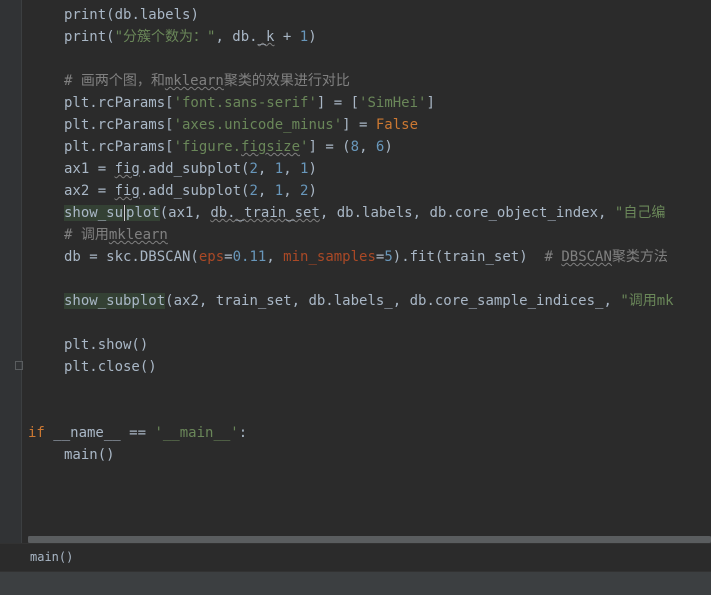 Image resolution: width=711 pixels, height=595 pixels. What do you see at coordinates (258, 125) in the screenshot?
I see `string-literal: 'axes.unicode_minus'` at bounding box center [258, 125].